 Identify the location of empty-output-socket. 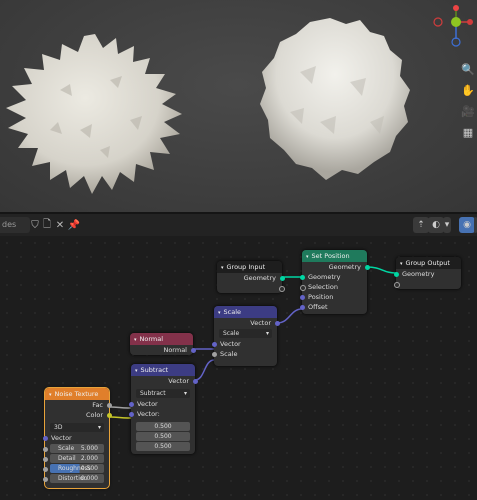
(281, 289).